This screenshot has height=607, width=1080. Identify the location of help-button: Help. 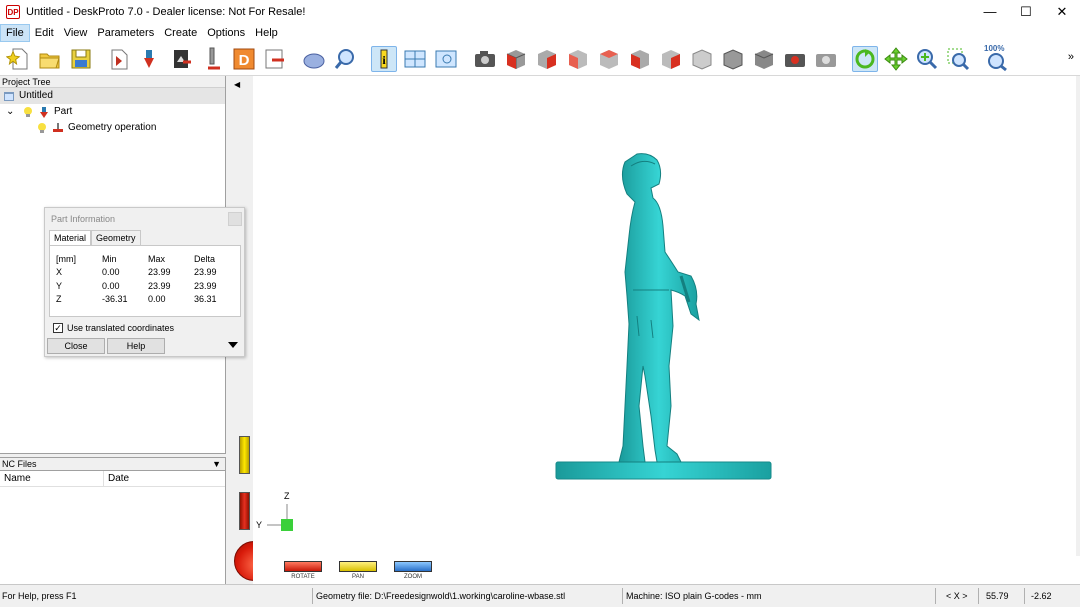
(136, 346).